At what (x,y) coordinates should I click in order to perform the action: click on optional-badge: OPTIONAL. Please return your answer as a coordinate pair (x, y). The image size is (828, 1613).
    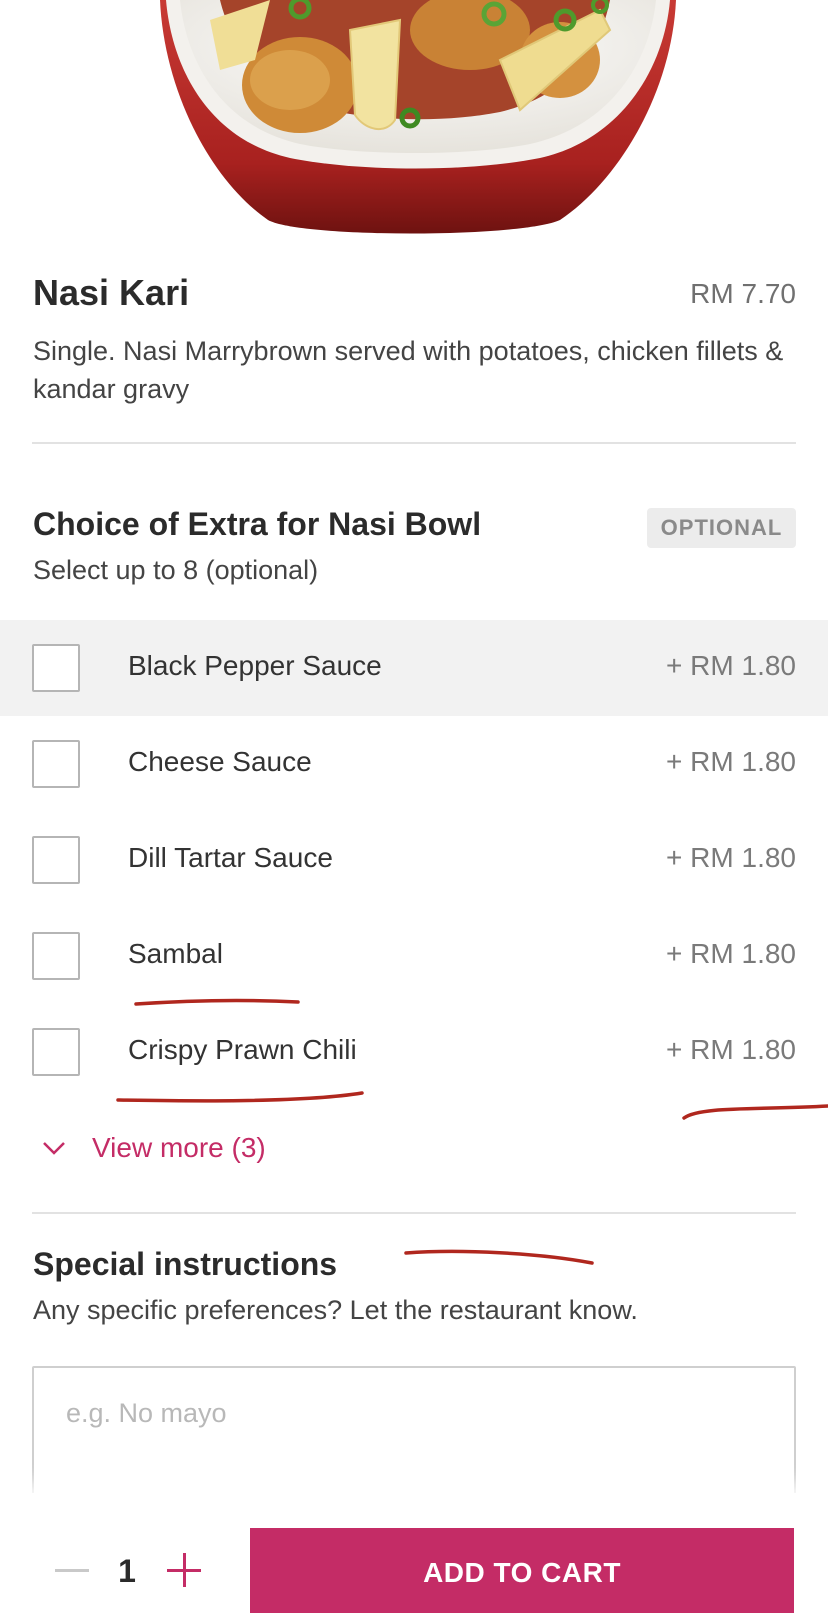
    Looking at the image, I should click on (721, 528).